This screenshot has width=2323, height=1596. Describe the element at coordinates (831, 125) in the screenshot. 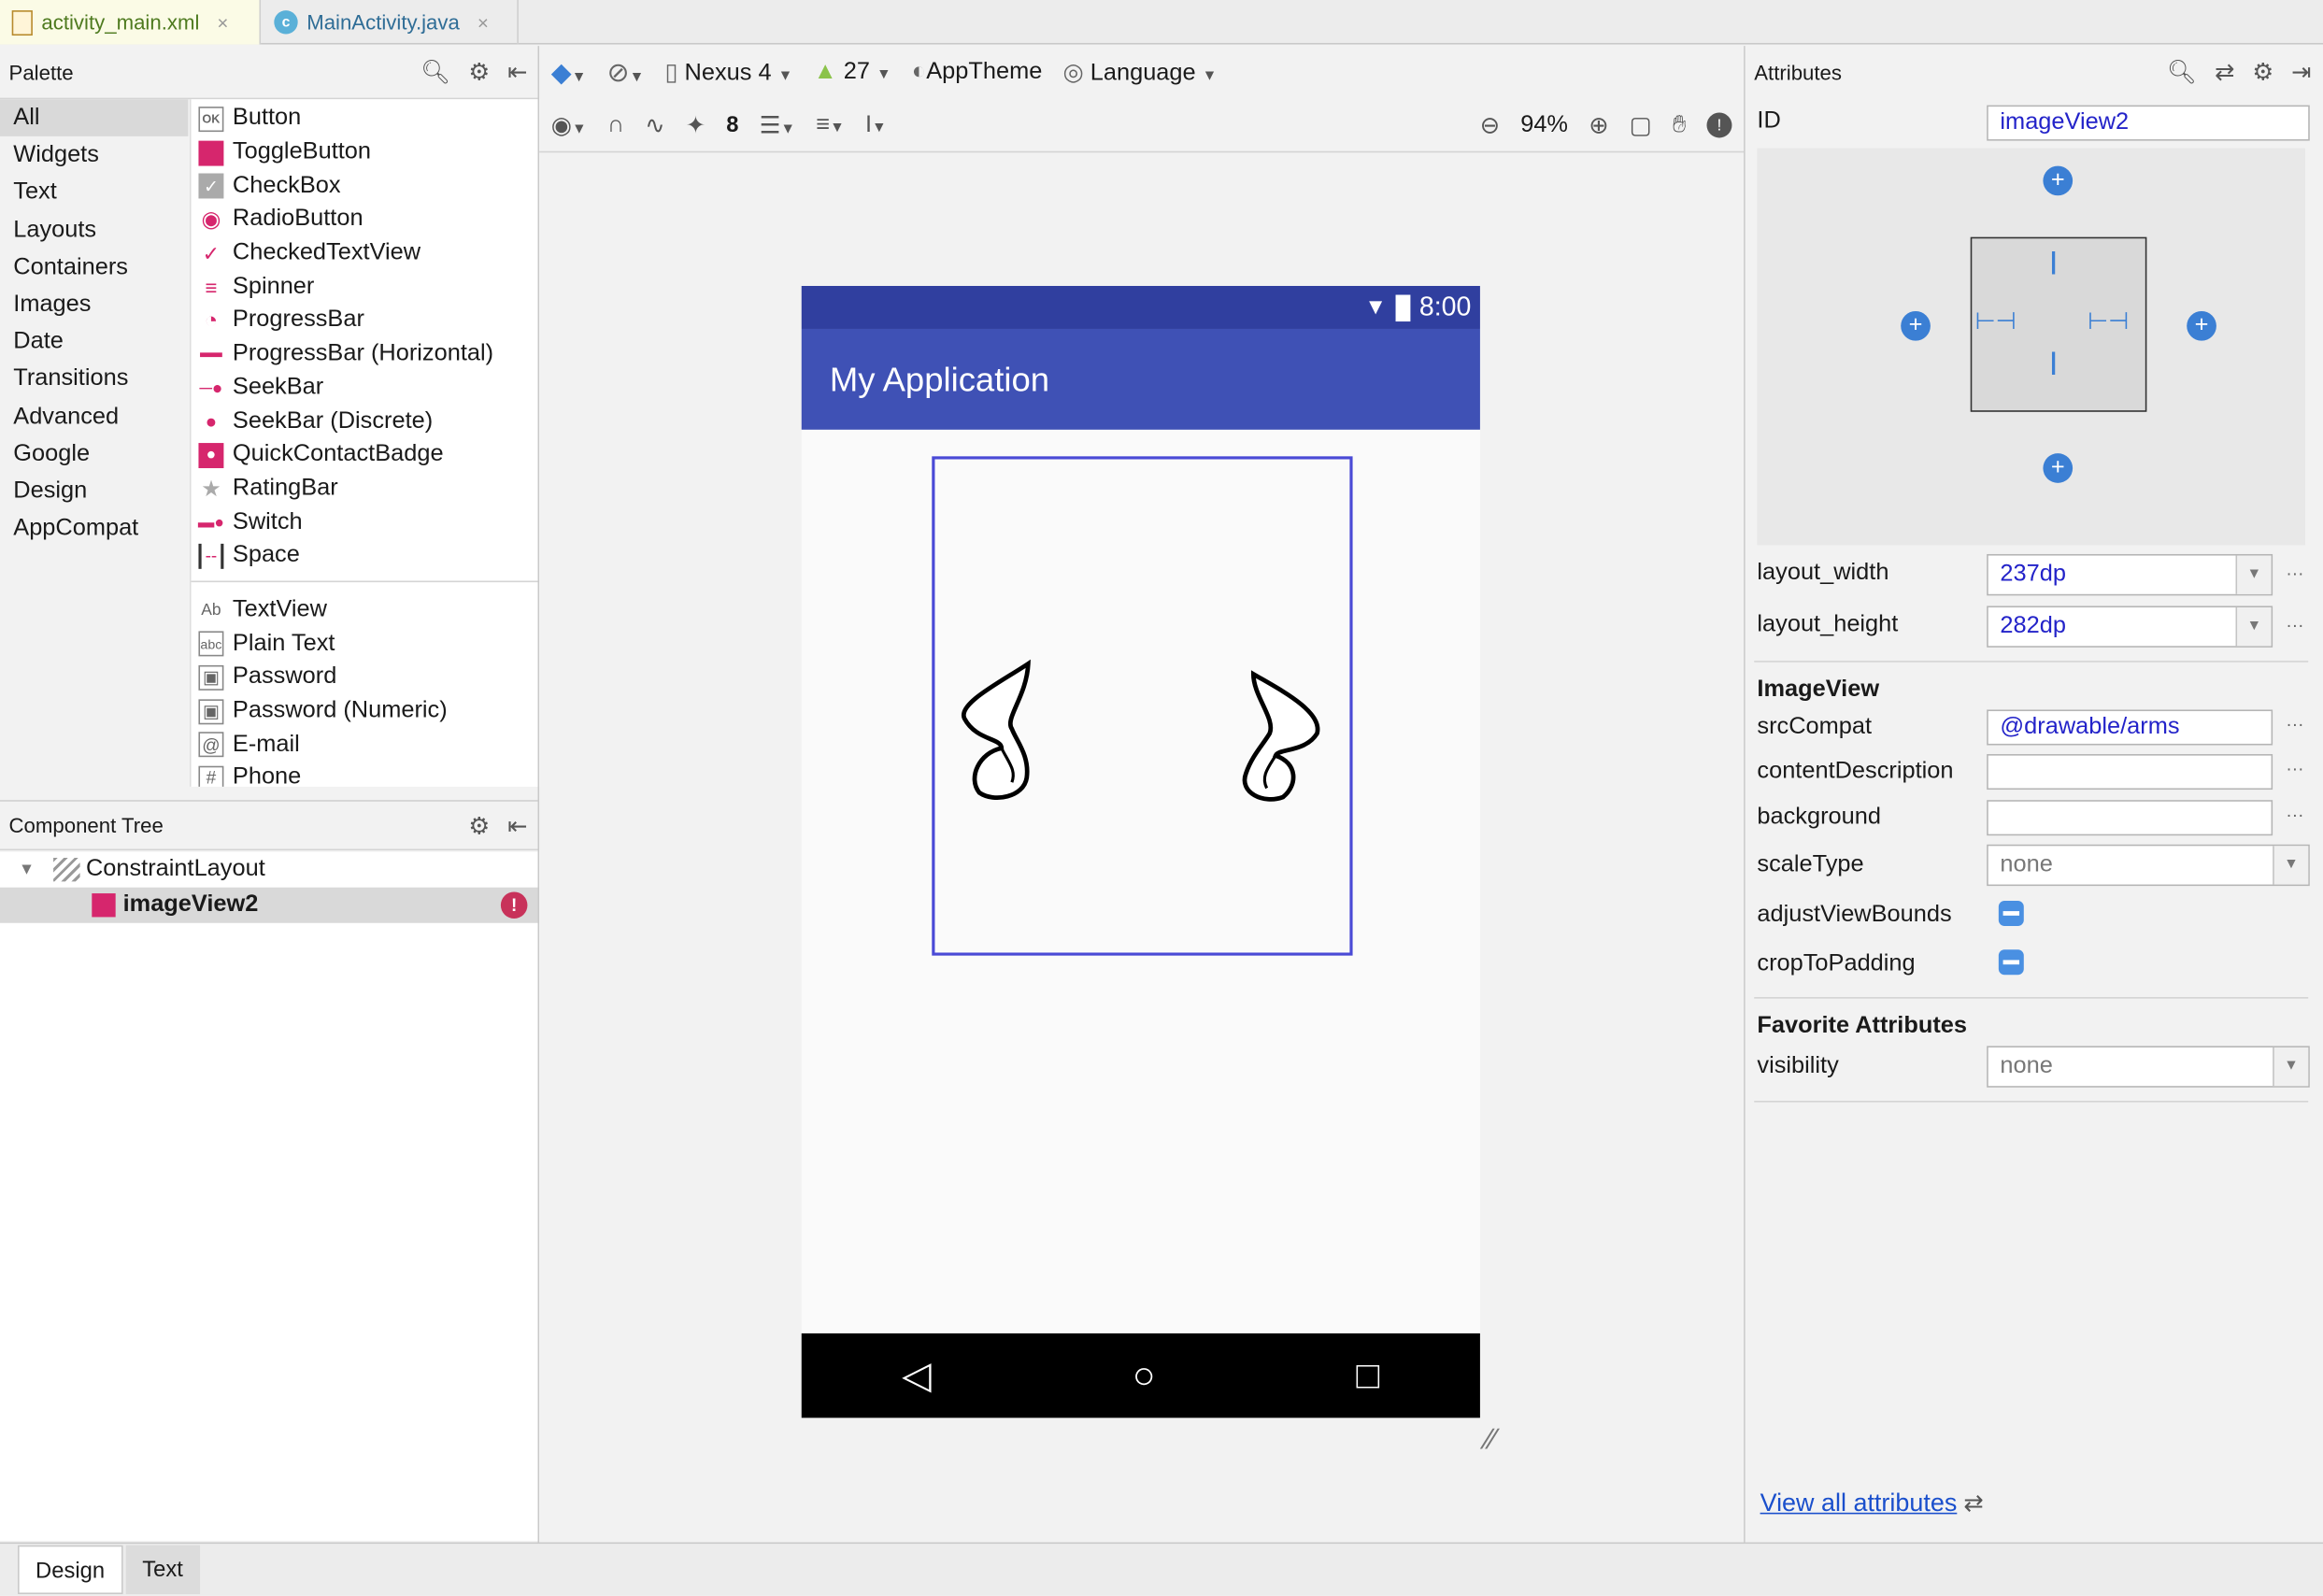

I see `align-icon: ≡▼` at that location.